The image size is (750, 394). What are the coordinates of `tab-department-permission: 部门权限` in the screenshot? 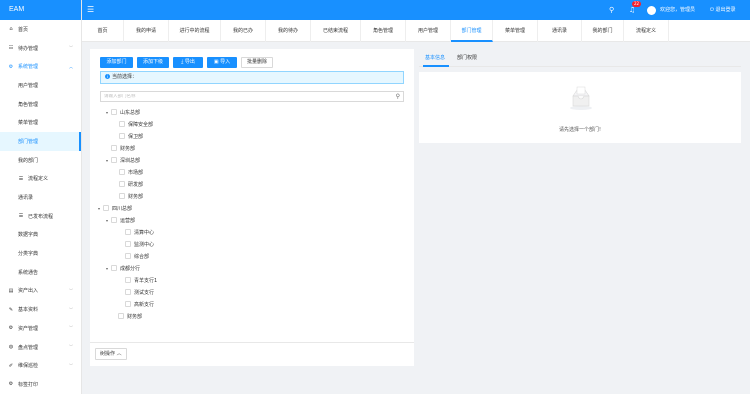 It's located at (467, 57).